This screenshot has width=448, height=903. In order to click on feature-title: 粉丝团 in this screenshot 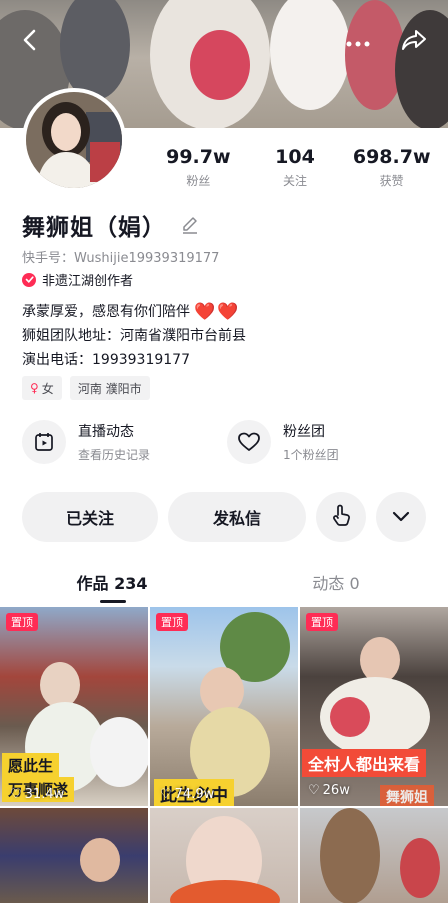, I will do `click(304, 432)`.